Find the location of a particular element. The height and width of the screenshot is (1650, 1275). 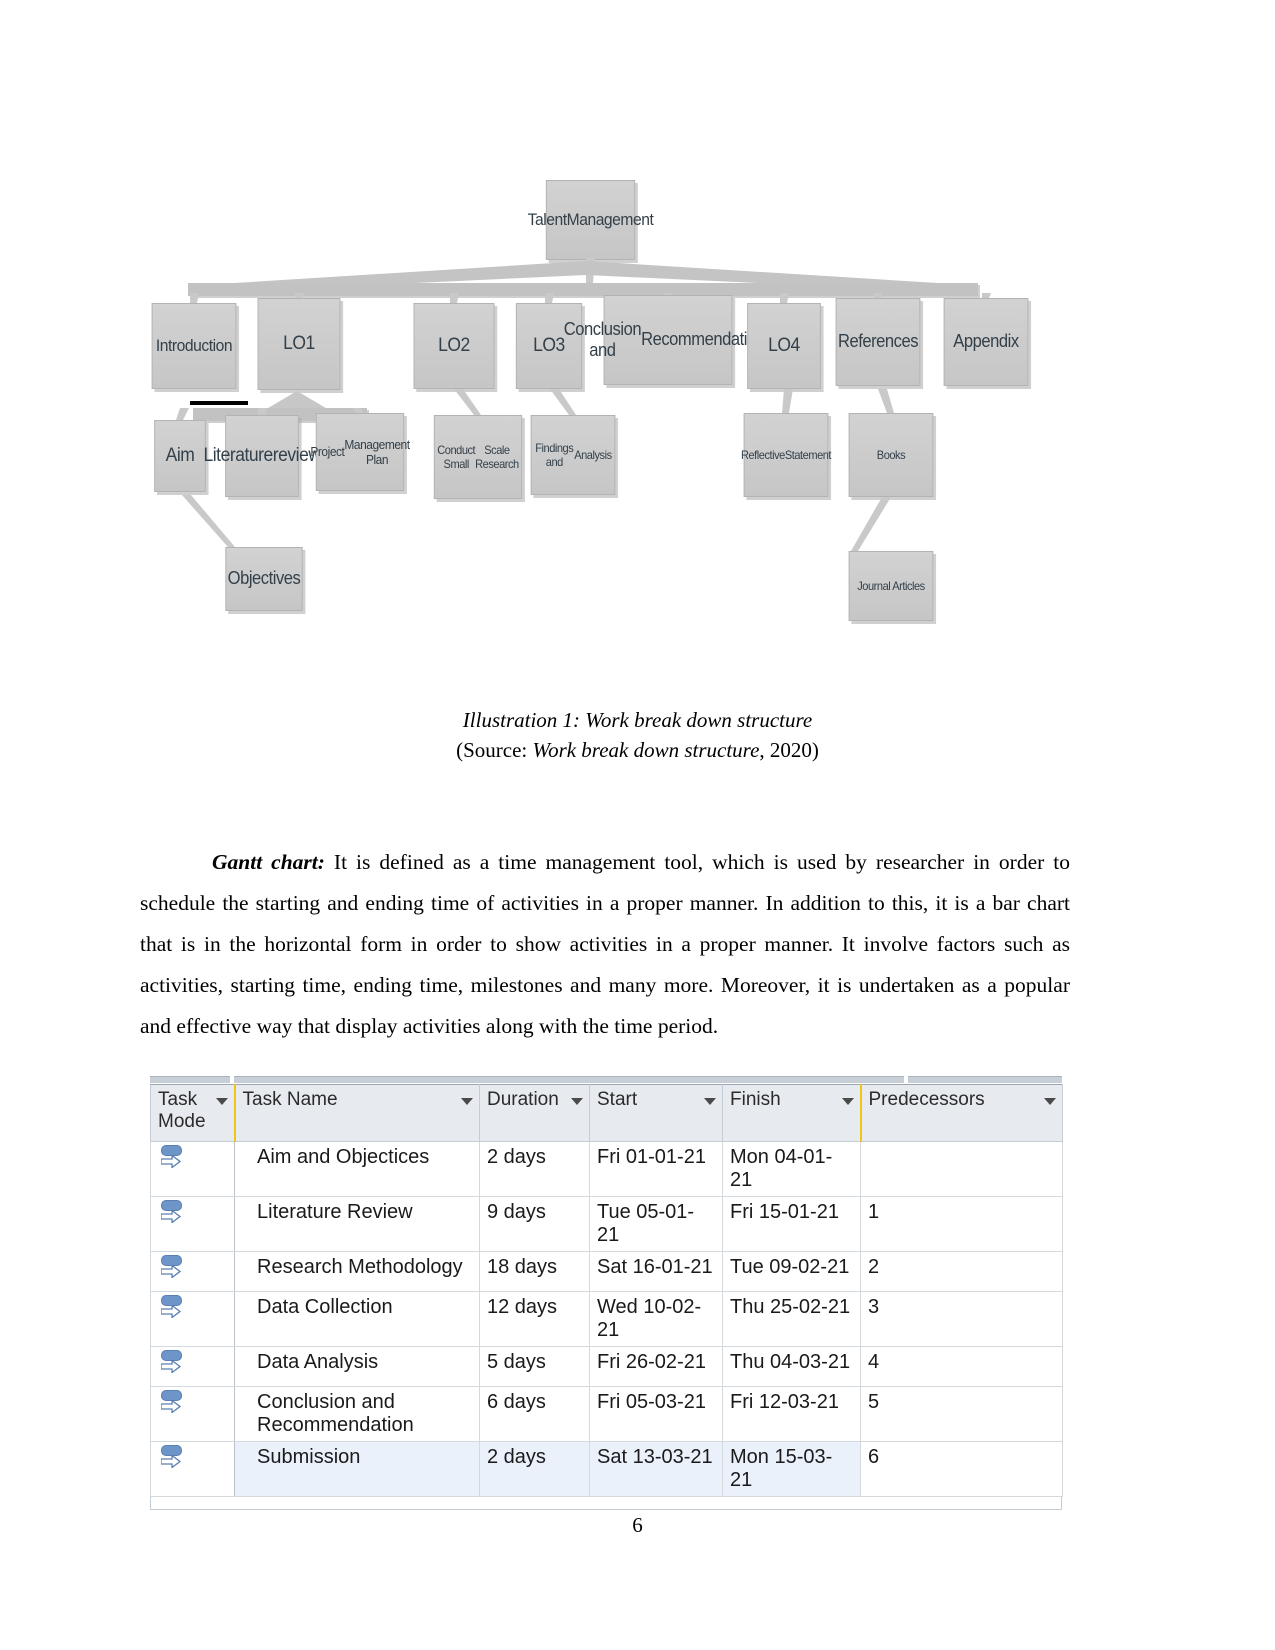

cell-predecessors: 2 is located at coordinates (961, 1271).